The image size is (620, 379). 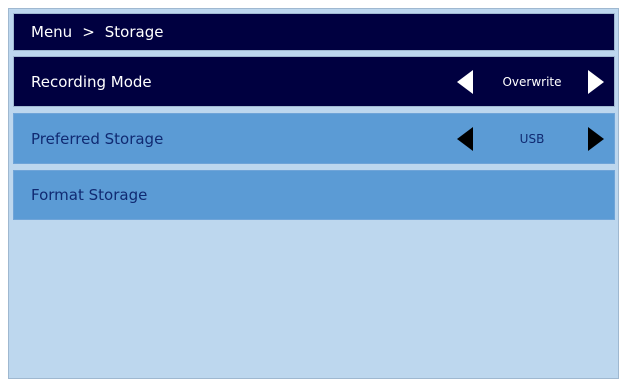 I want to click on recording-mode-selector: Overwrite, so click(x=534, y=81).